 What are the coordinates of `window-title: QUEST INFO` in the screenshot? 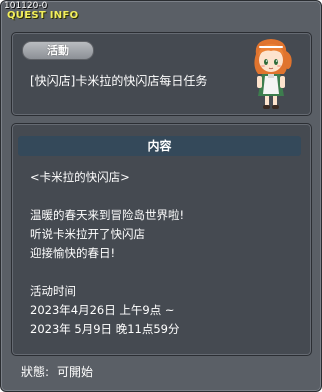 It's located at (43, 15).